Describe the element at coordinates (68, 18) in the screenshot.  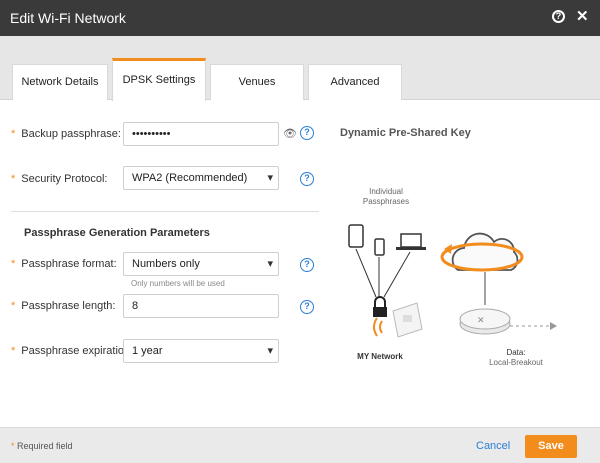
I see `dialog-title: Edit Wi-Fi Network` at that location.